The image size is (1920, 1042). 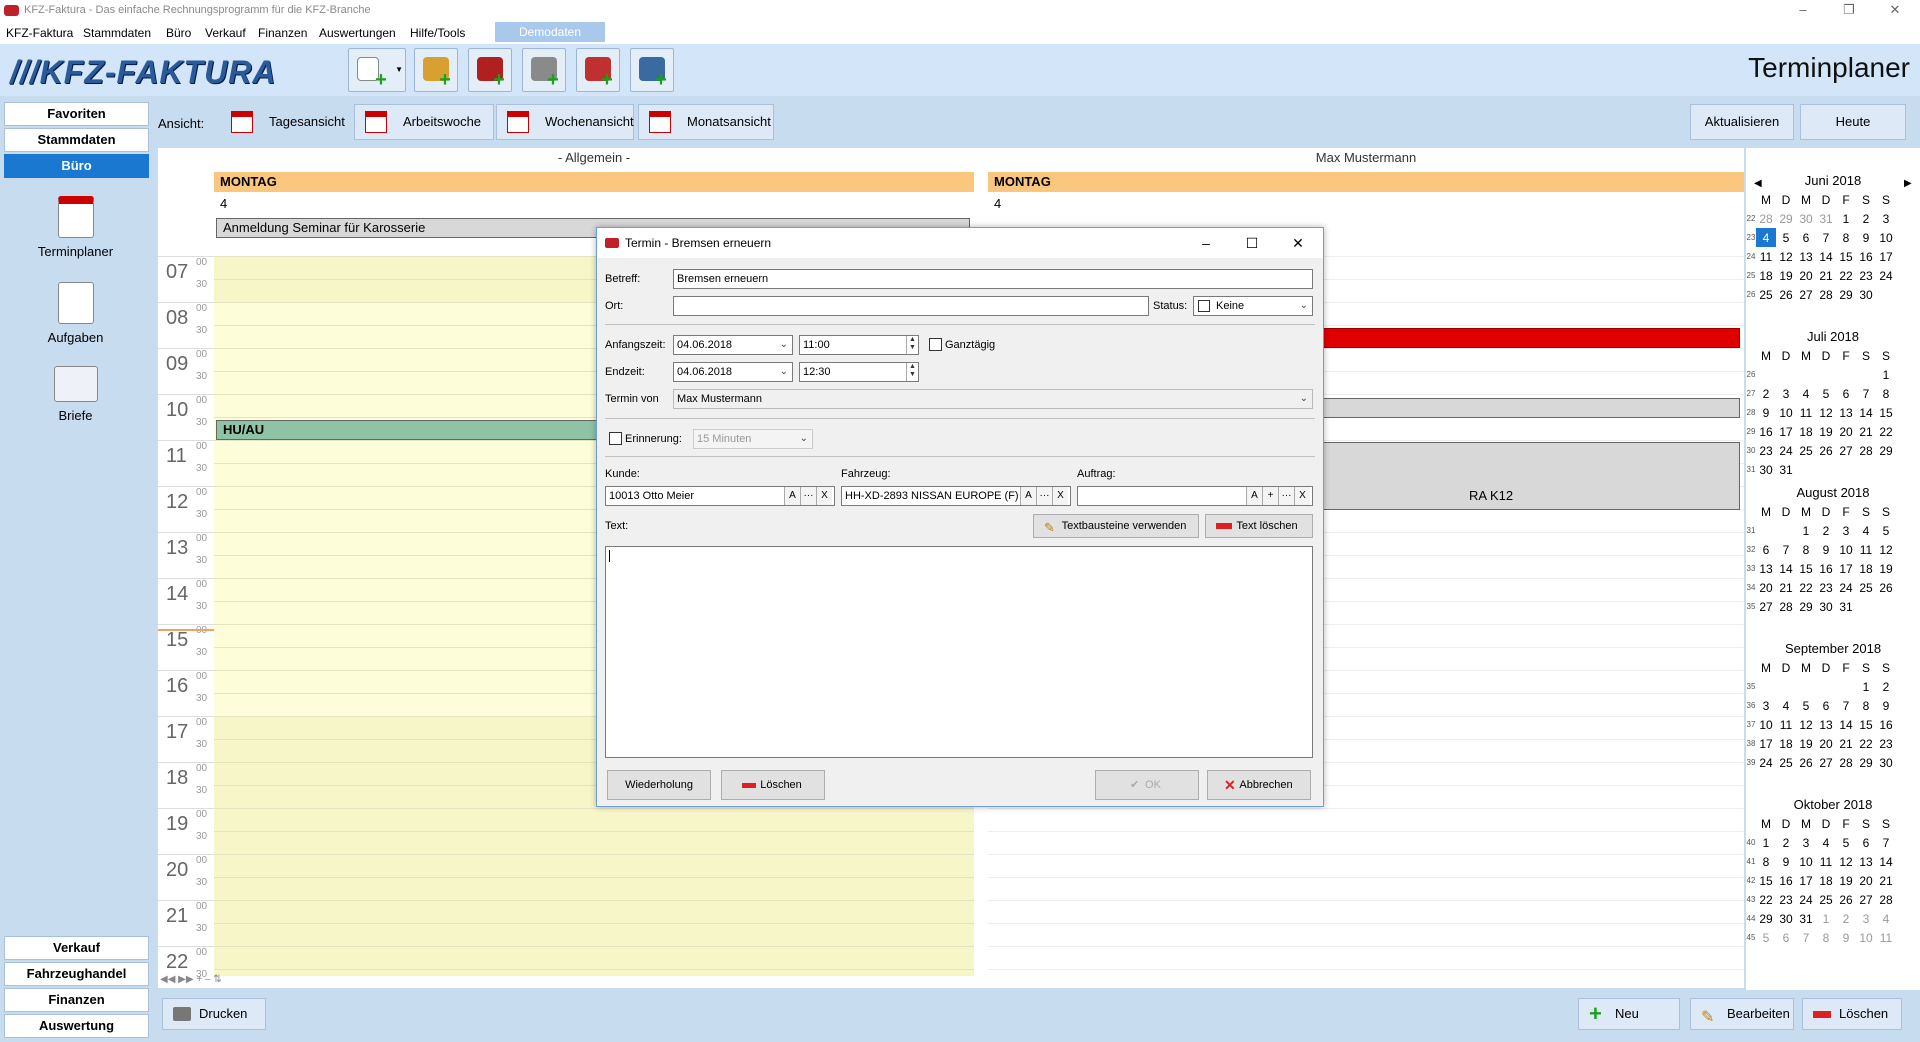 What do you see at coordinates (1629, 1014) in the screenshot?
I see `new-button: + Neu` at bounding box center [1629, 1014].